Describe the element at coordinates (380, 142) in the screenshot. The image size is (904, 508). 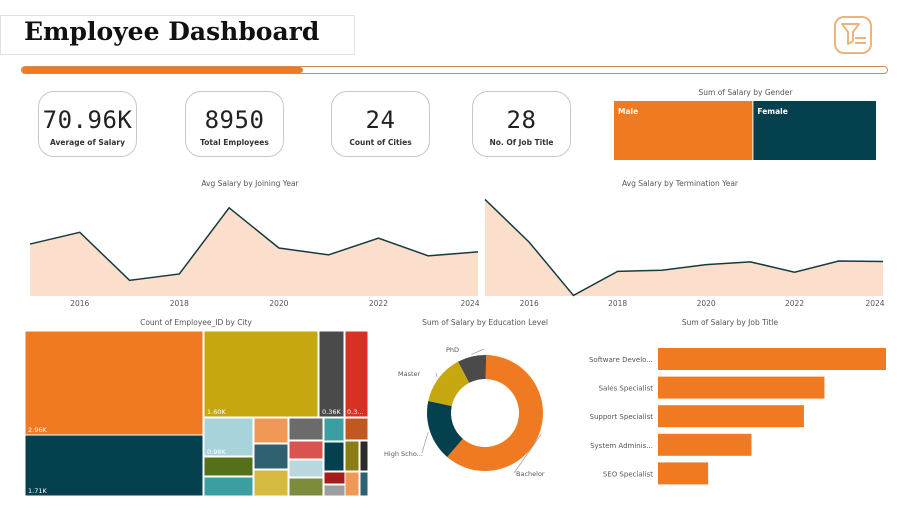
I see `kpi-label: Count of Cities` at that location.